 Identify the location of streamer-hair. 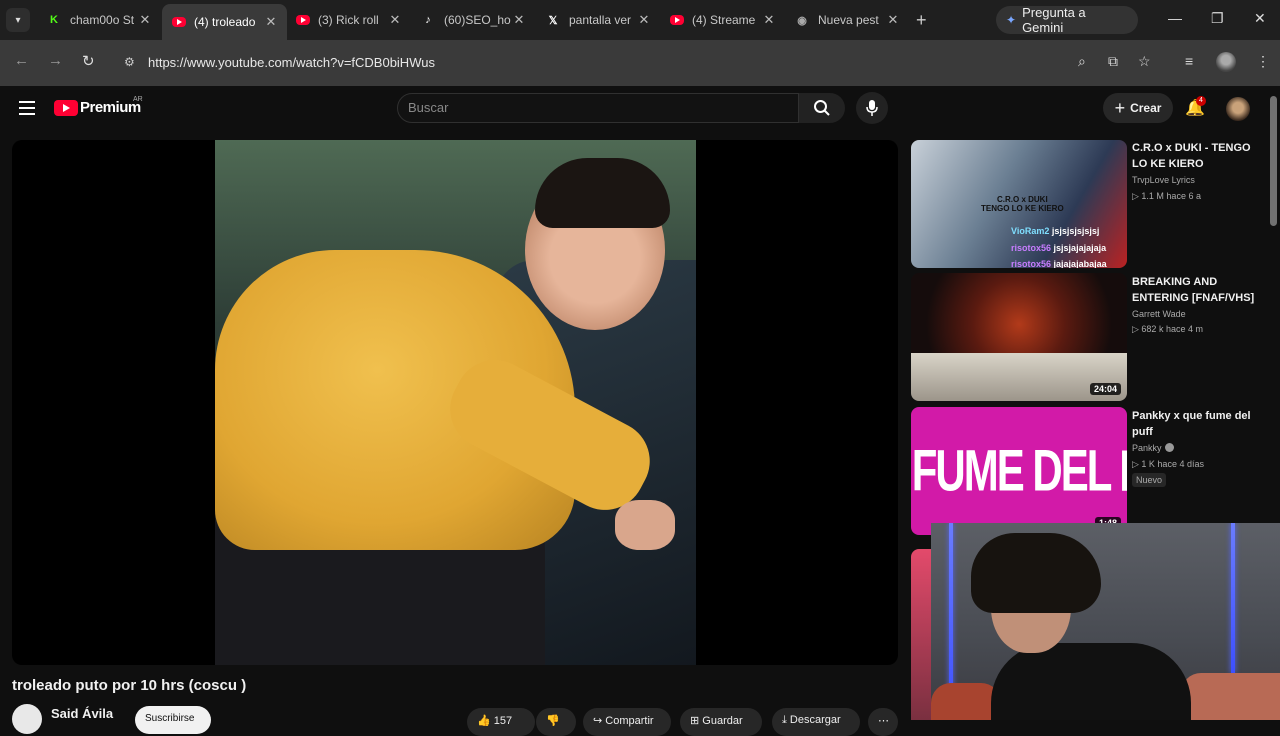
(1036, 573).